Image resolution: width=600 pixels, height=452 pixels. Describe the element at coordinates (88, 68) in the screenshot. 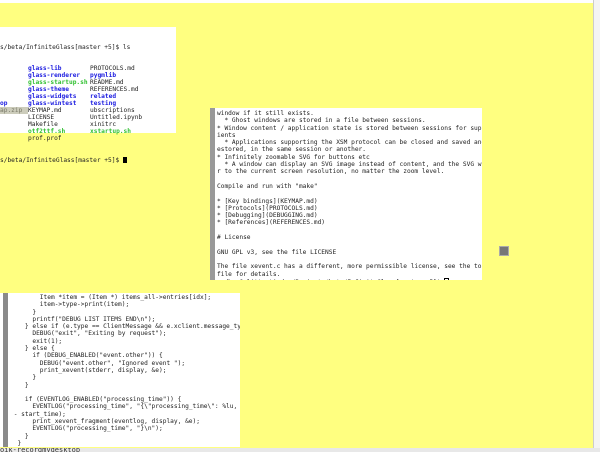

I see `ls-row: glass-lib PROTOCOLS.md` at that location.